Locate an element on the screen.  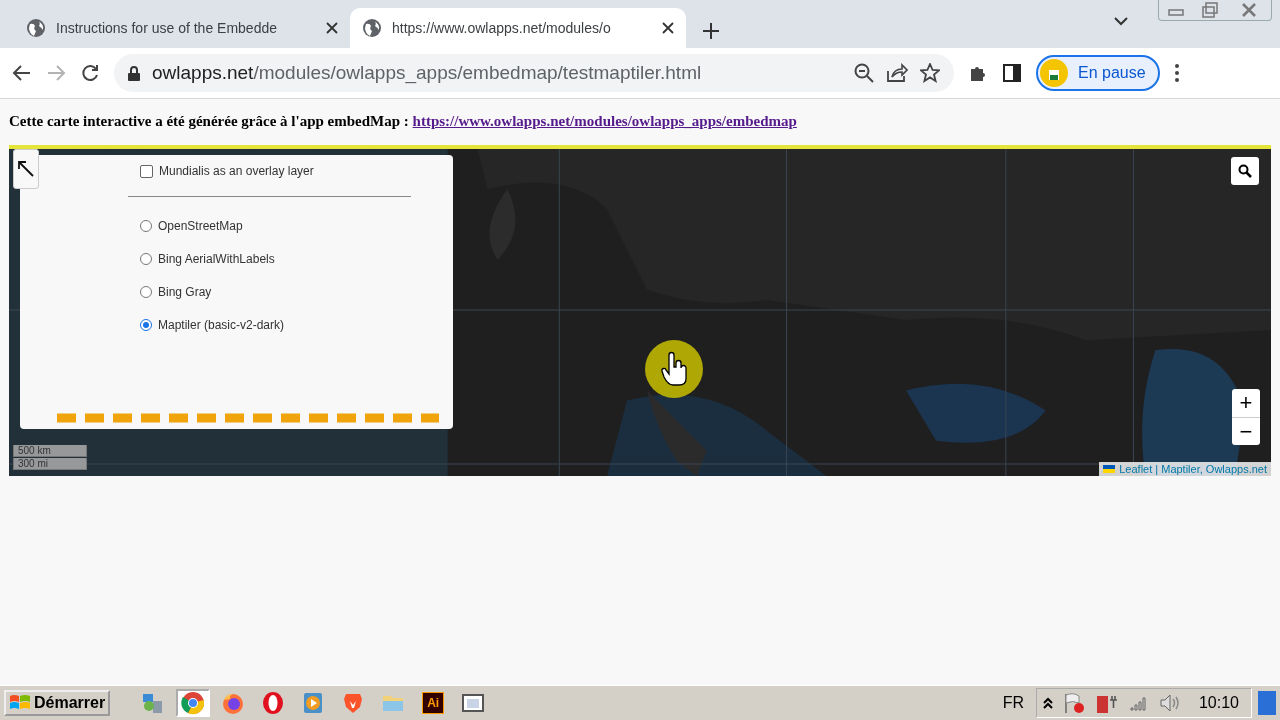
opera-icon is located at coordinates (273, 703).